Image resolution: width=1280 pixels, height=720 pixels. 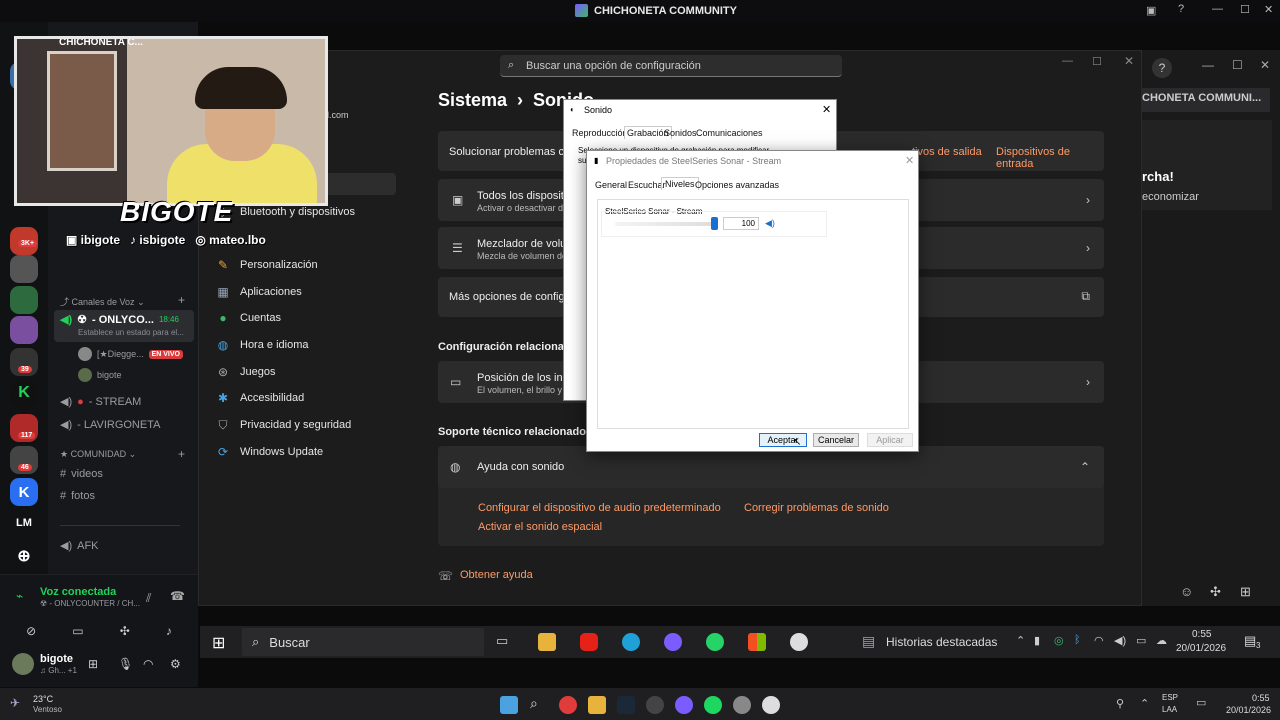 What do you see at coordinates (283, 425) in the screenshot?
I see `nav-privacy: ⛉ Privacidad y seguridad` at bounding box center [283, 425].